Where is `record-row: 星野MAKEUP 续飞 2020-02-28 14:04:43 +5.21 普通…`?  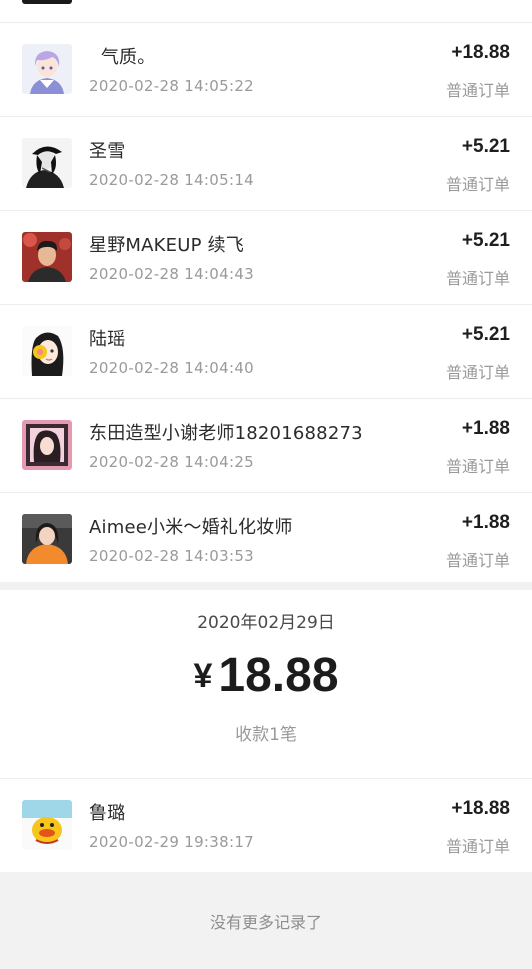 record-row: 星野MAKEUP 续飞 2020-02-28 14:04:43 +5.21 普通… is located at coordinates (266, 257).